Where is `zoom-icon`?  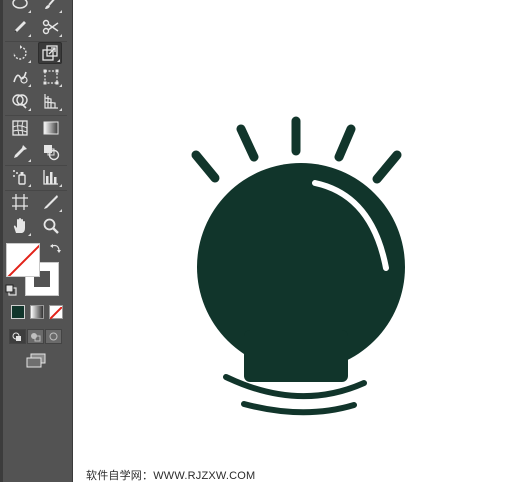 zoom-icon is located at coordinates (51, 226).